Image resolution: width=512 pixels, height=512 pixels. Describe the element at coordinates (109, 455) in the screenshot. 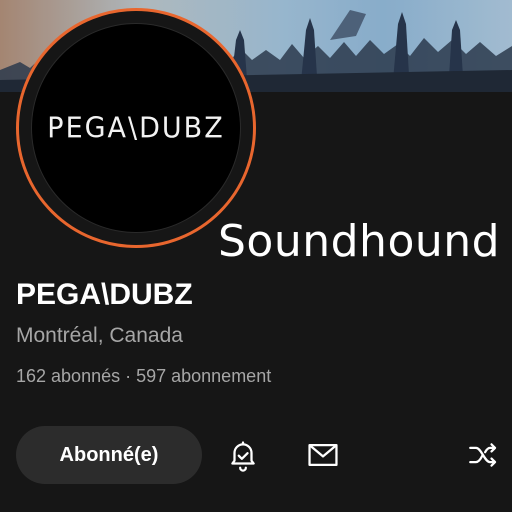

I see `follow-button: Abonné(e)` at that location.